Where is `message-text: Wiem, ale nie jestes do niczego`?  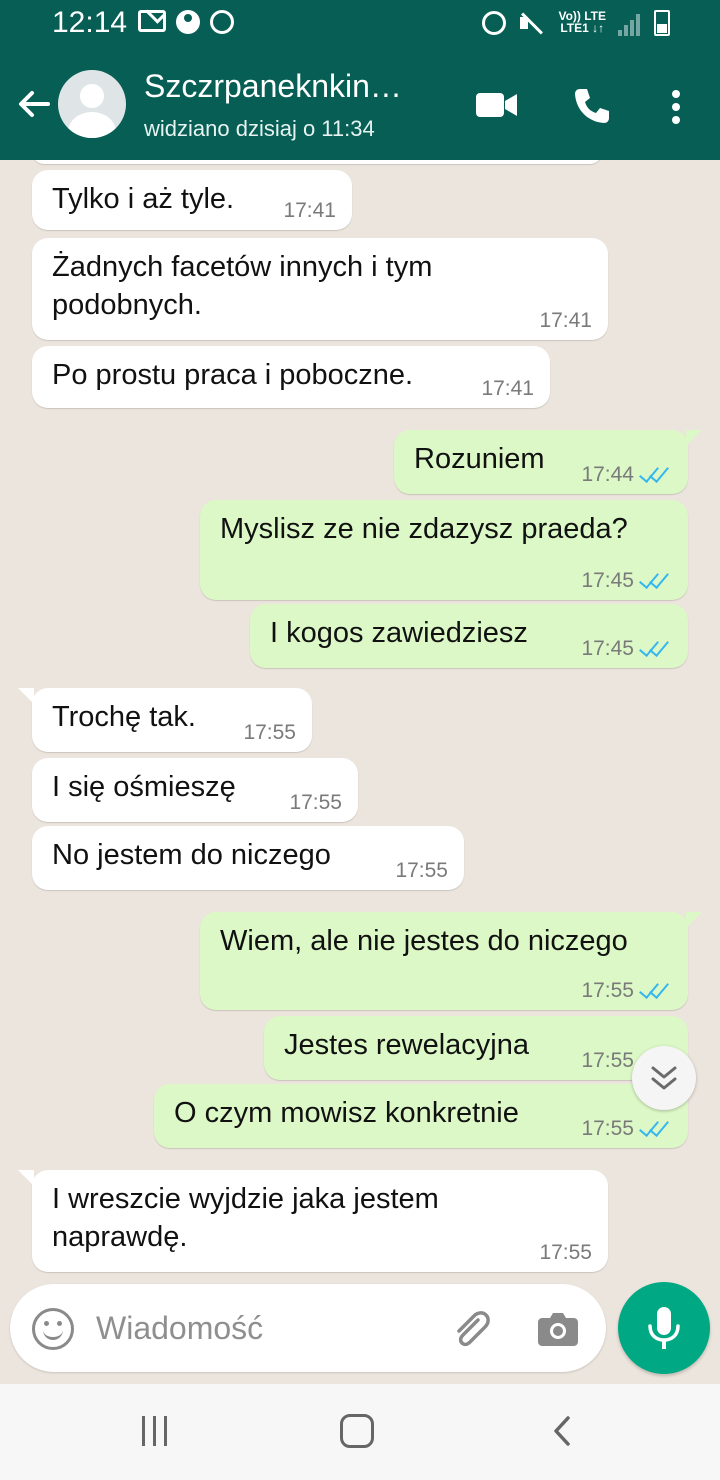
message-text: Wiem, ale nie jestes do niczego is located at coordinates (424, 941).